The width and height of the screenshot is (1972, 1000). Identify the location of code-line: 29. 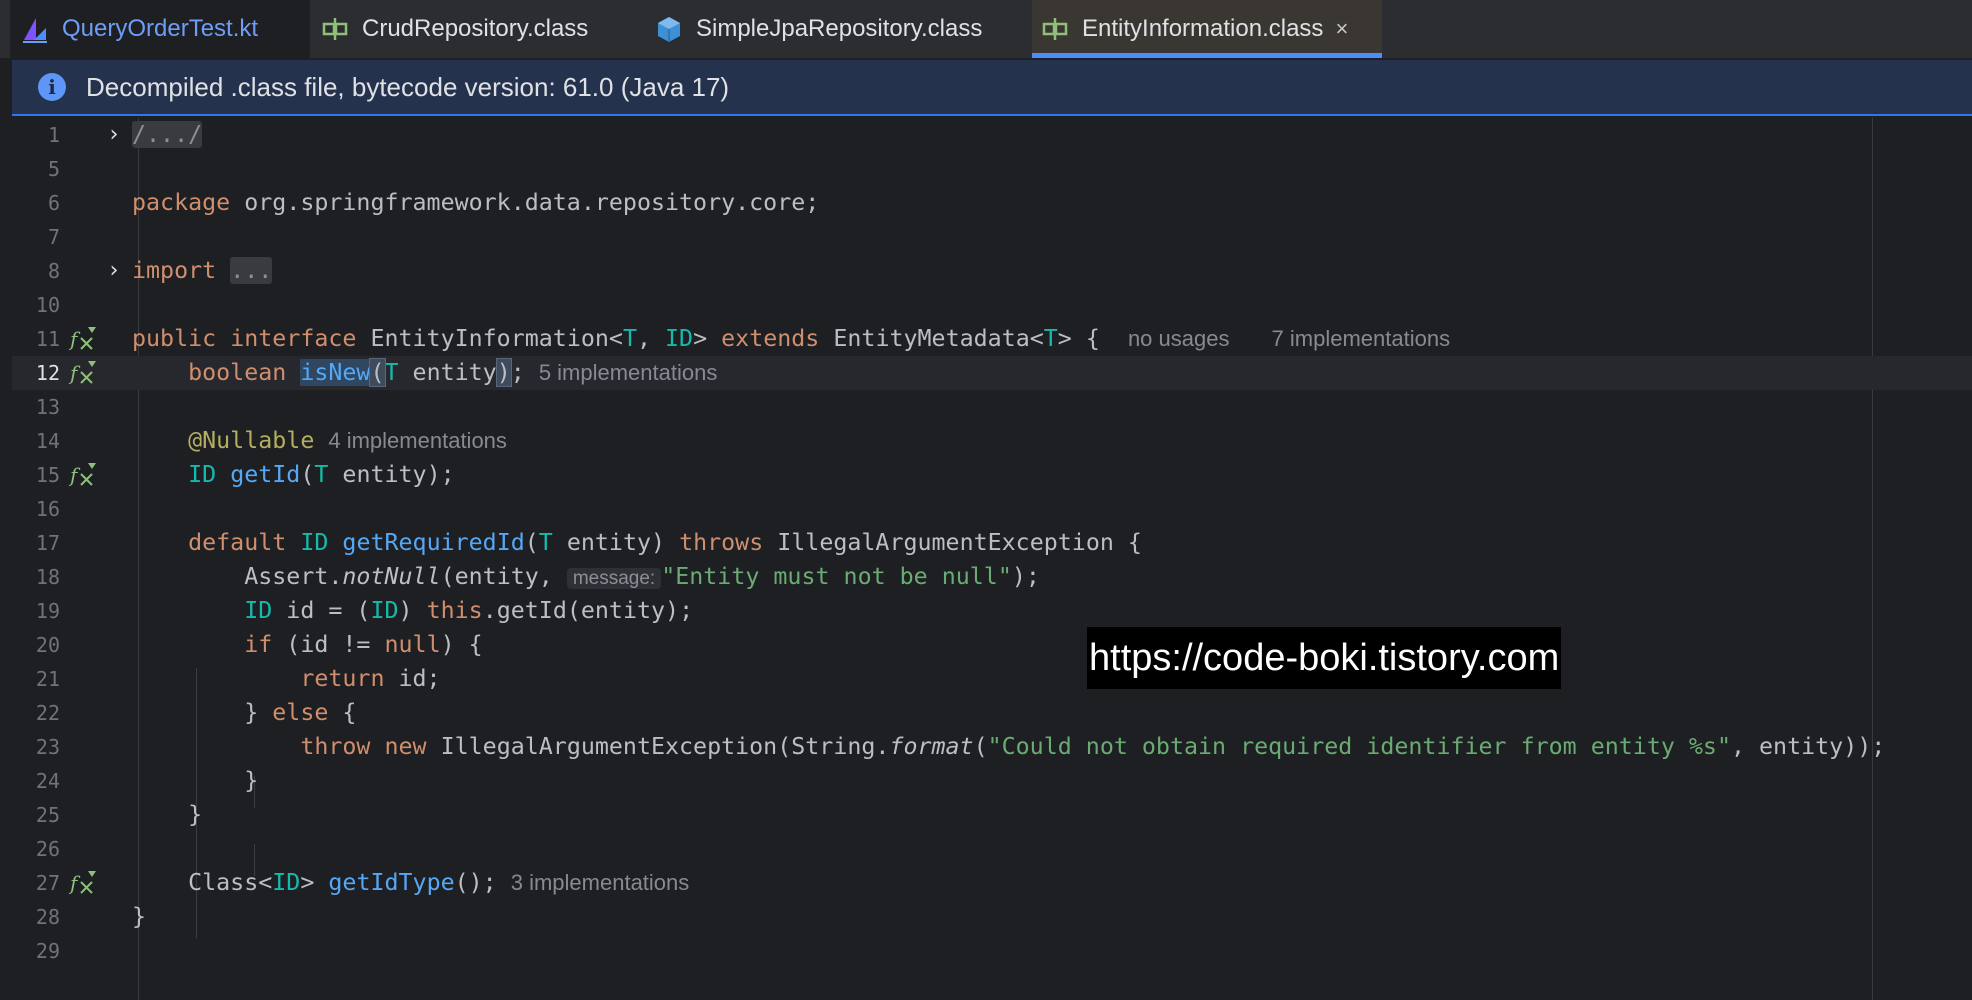
(992, 951).